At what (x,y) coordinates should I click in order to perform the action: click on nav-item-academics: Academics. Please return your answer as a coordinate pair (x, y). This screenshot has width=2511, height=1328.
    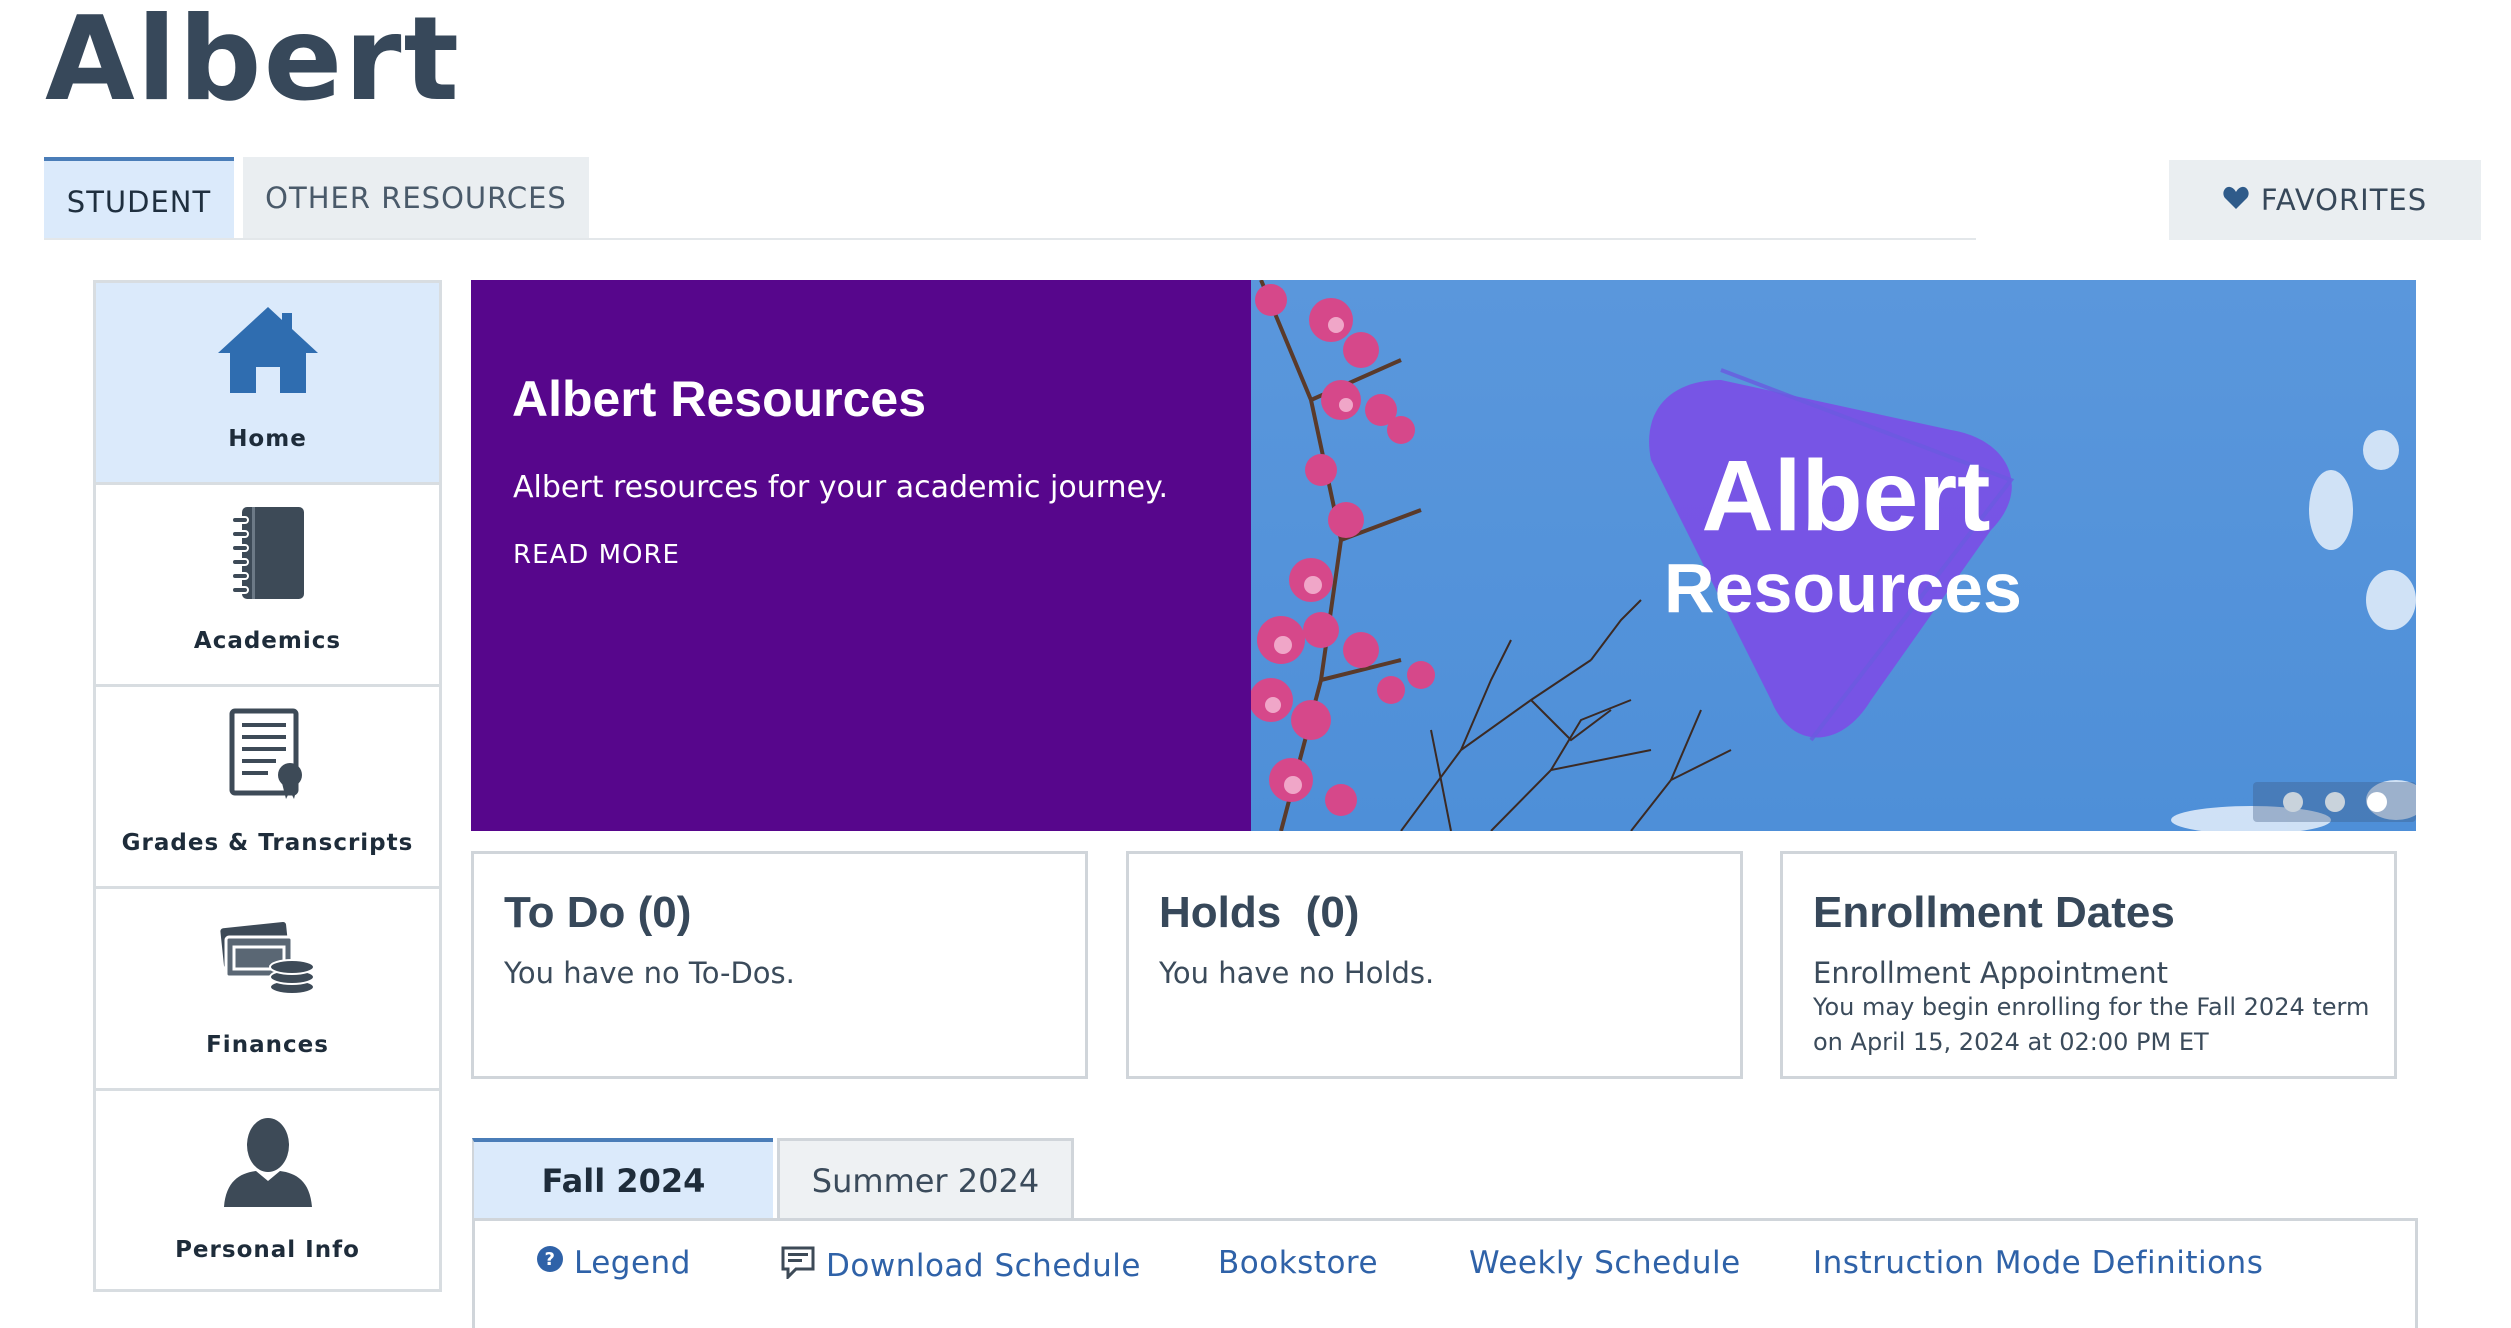
    Looking at the image, I should click on (267, 586).